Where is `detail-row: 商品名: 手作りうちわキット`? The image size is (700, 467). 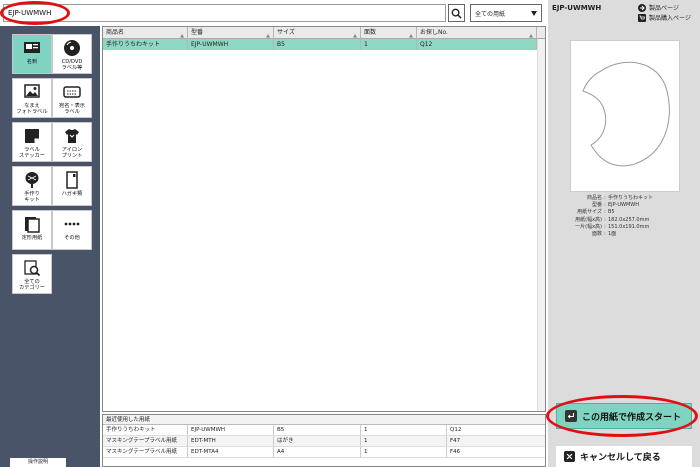 detail-row: 商品名: 手作りうちわキット is located at coordinates (627, 198).